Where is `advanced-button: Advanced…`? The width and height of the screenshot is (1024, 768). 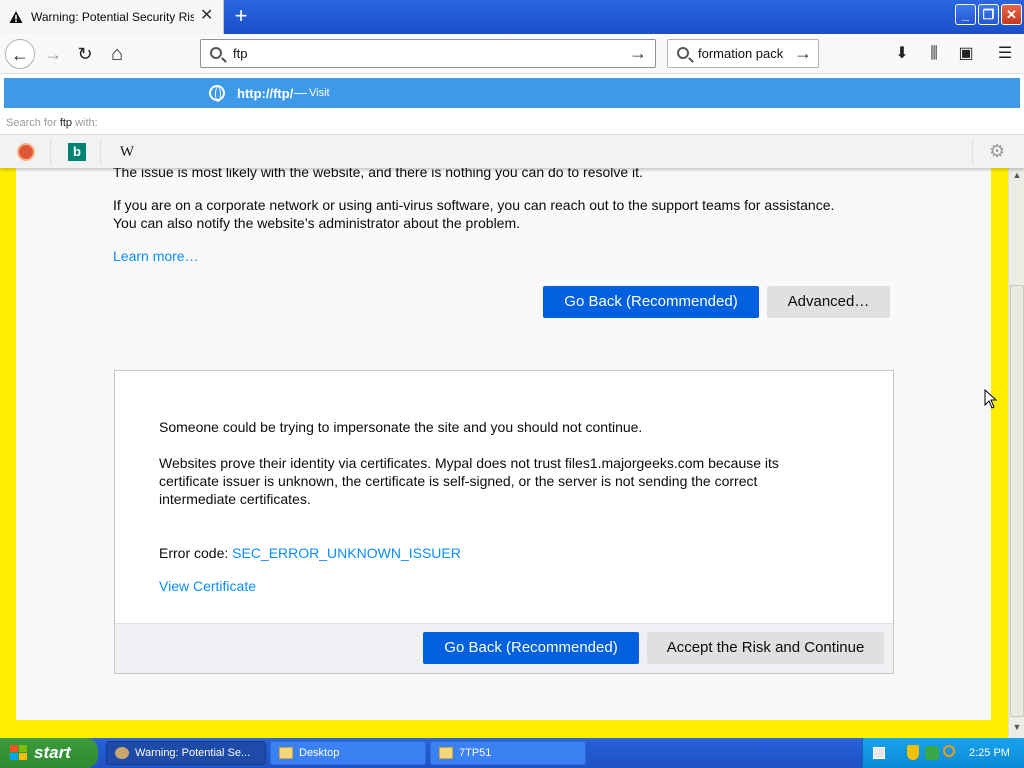 advanced-button: Advanced… is located at coordinates (828, 302).